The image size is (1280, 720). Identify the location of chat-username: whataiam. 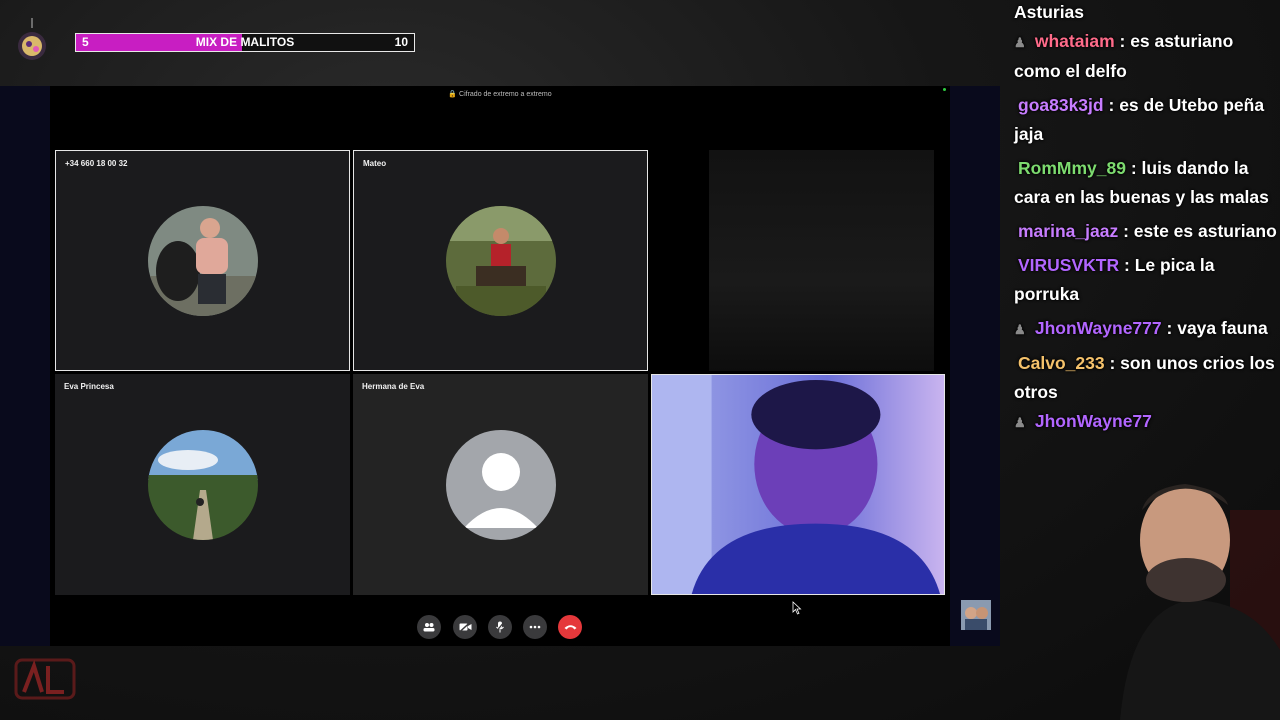
(1075, 41).